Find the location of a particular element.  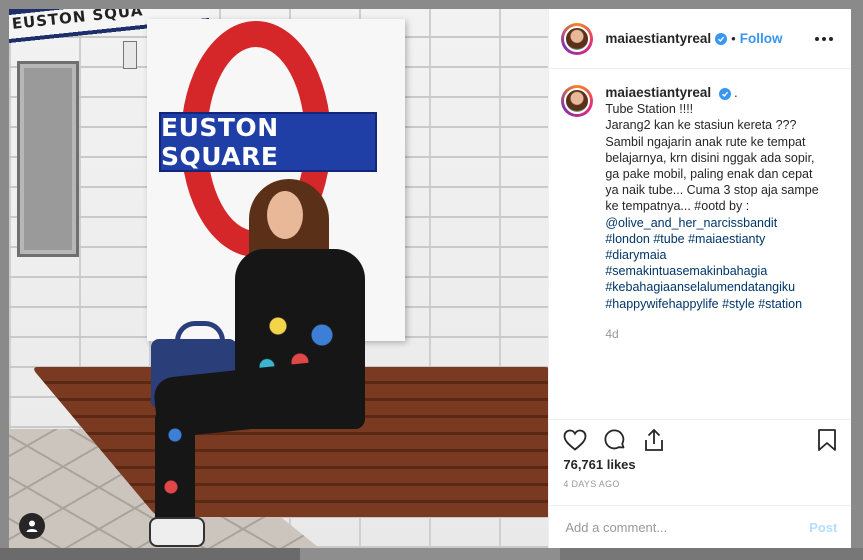

post-header: maiaestiantyreal • Follow is located at coordinates (700, 39).